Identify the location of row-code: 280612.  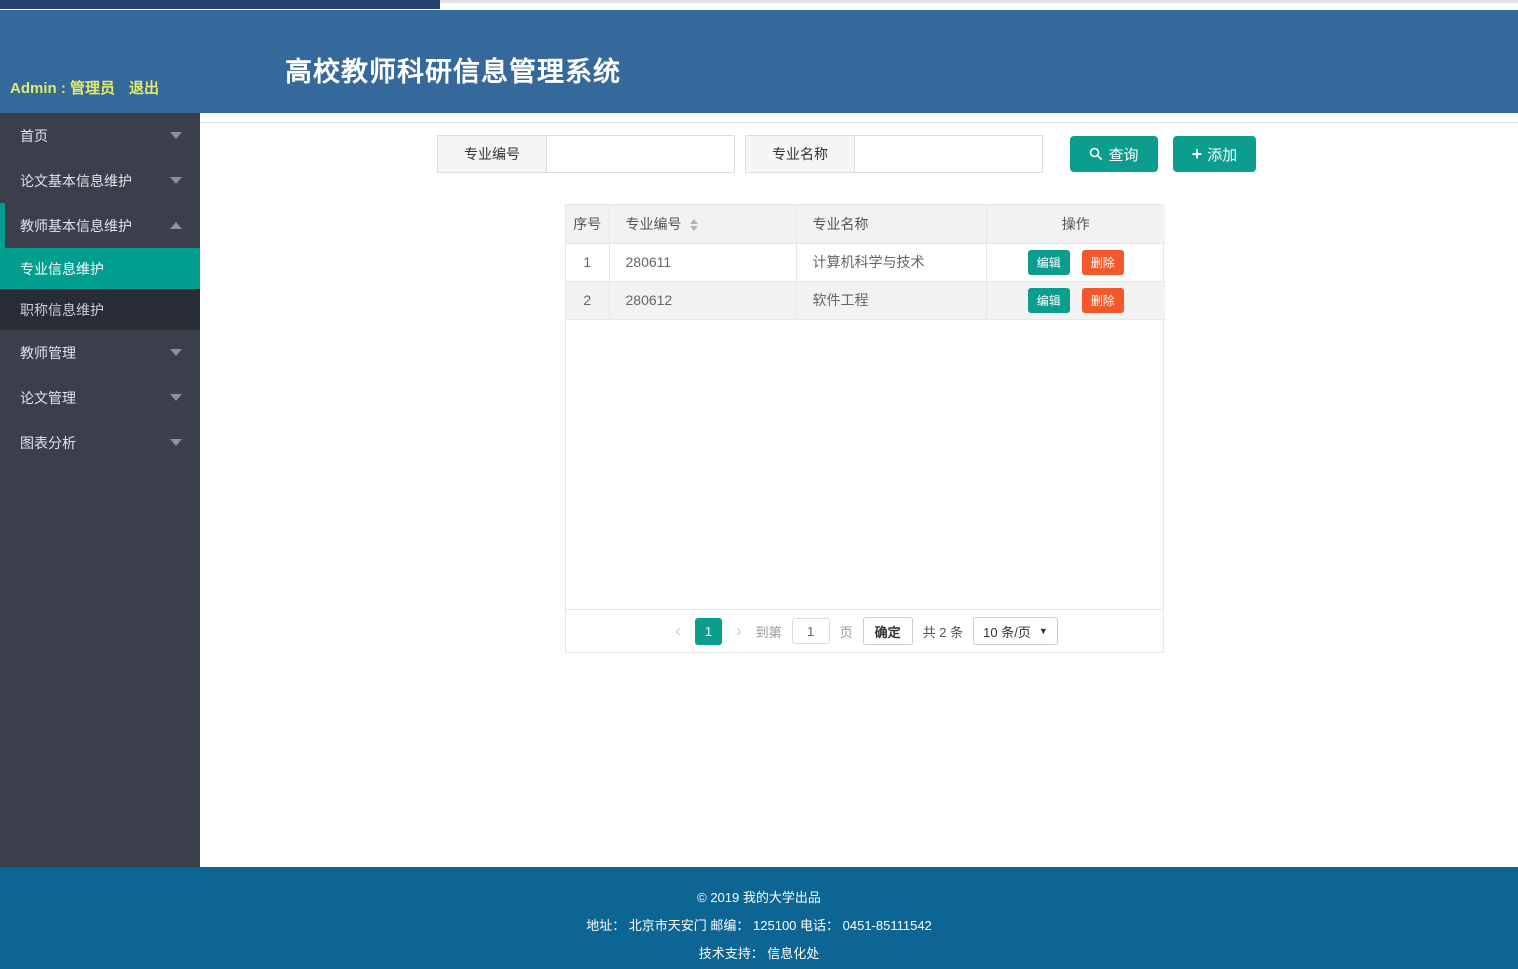
(703, 300).